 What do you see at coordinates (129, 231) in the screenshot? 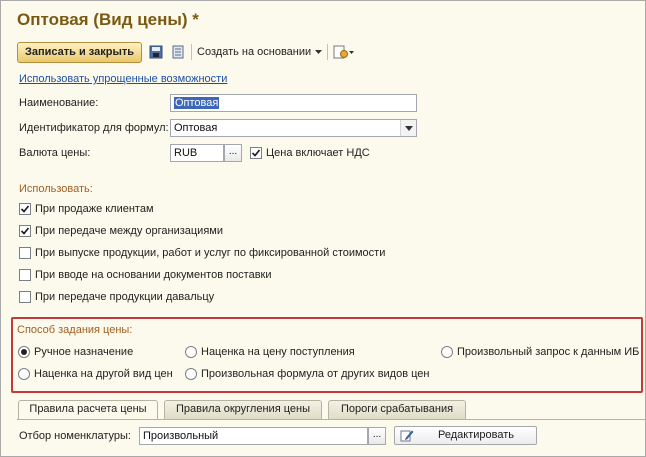
I see `use-item-label: При передаче между организациями` at bounding box center [129, 231].